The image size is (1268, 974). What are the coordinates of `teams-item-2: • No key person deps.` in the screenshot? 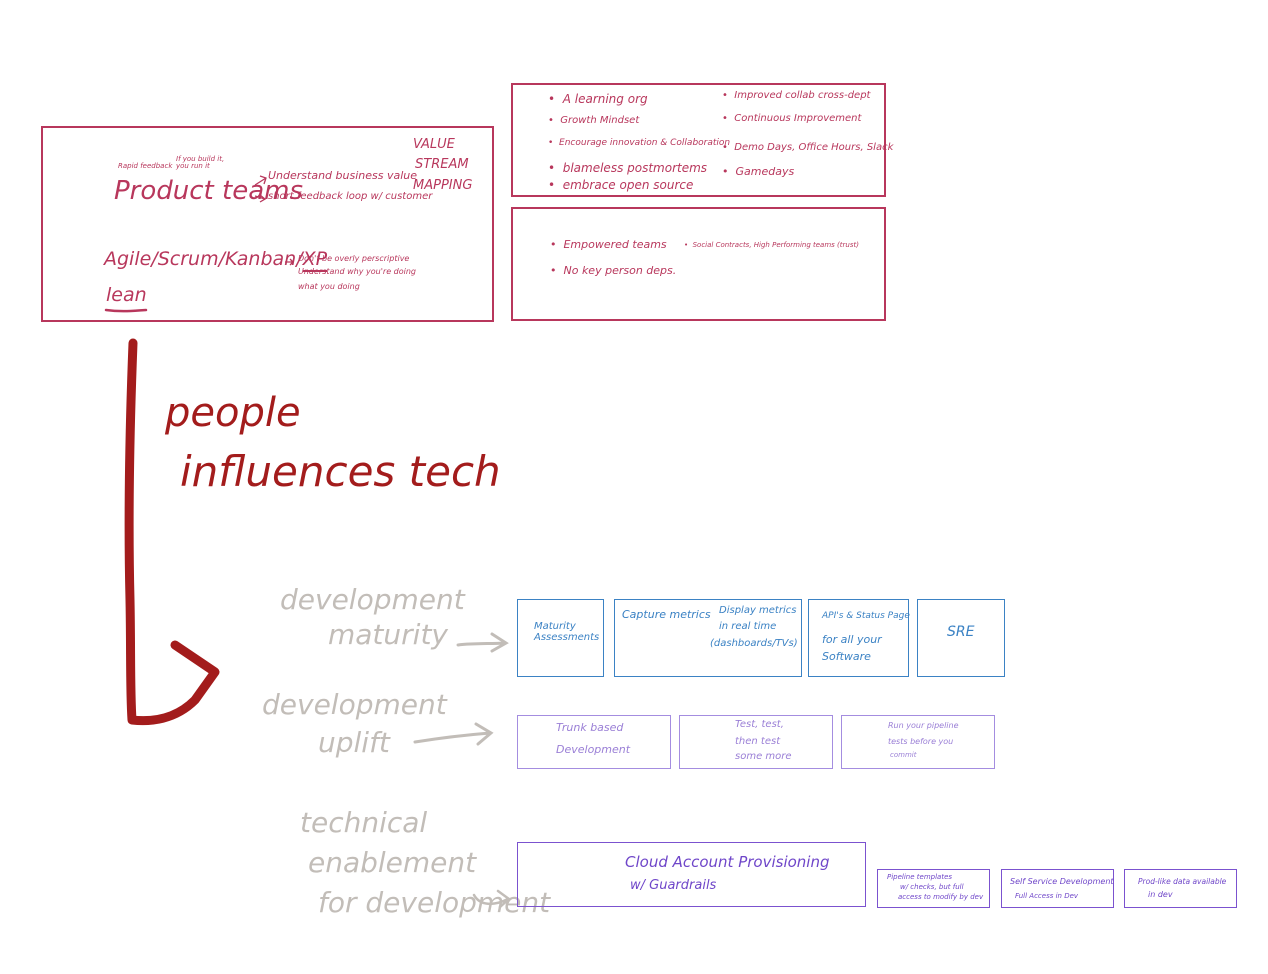 It's located at (613, 270).